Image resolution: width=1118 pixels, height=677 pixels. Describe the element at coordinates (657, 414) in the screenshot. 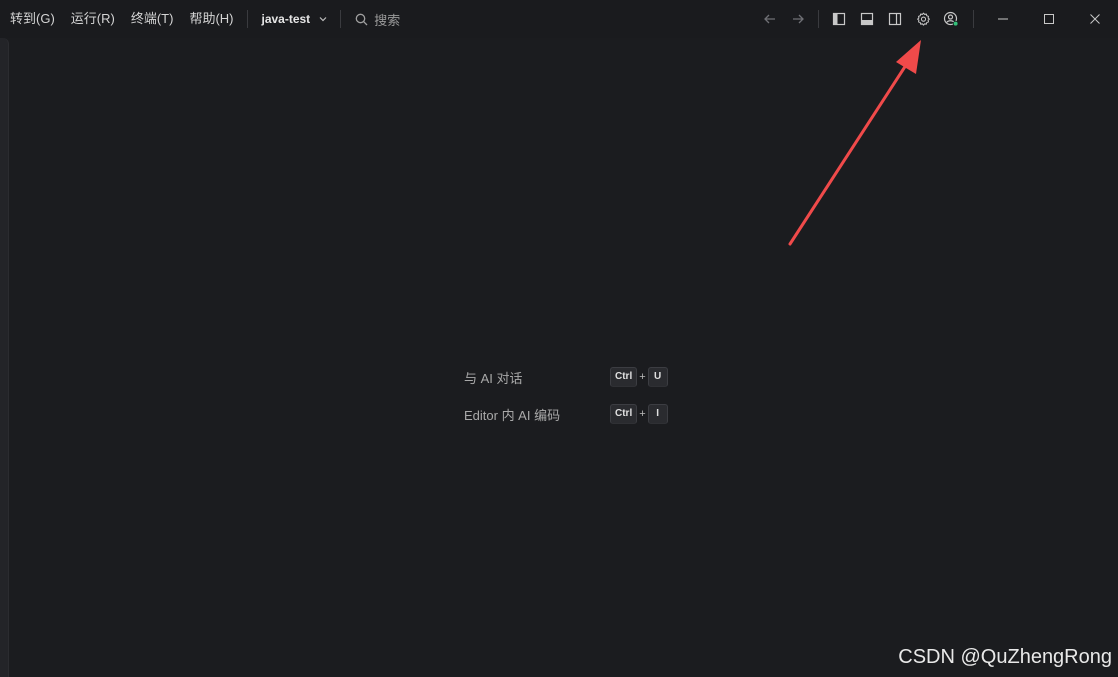

I see `key-cap: I` at that location.